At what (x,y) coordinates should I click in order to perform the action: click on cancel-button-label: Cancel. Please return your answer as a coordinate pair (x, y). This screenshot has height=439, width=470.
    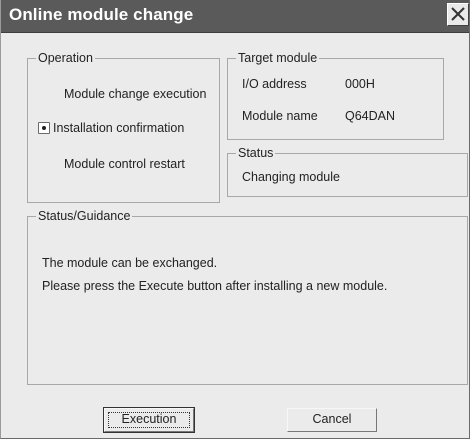
    Looking at the image, I should click on (332, 419).